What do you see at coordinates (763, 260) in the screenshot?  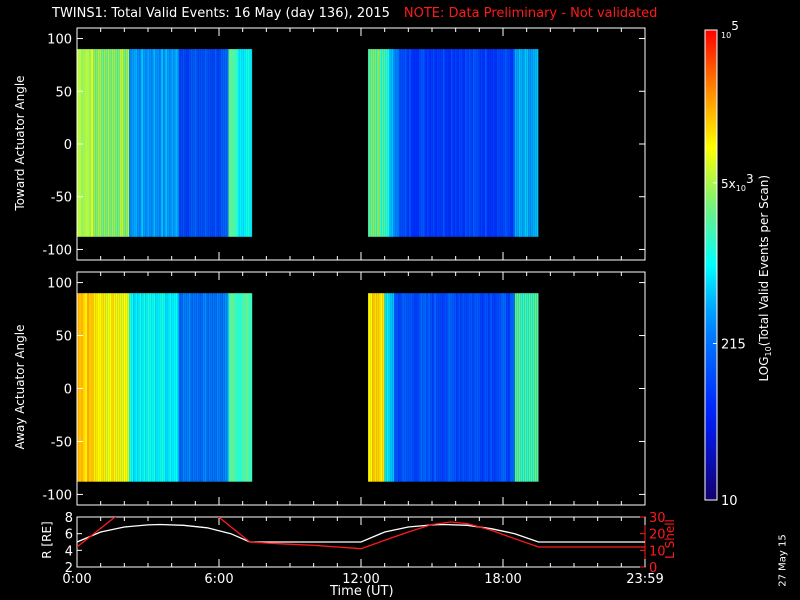 I see `colorbar-label-rest: (Total Valid Events per Scan)` at bounding box center [763, 260].